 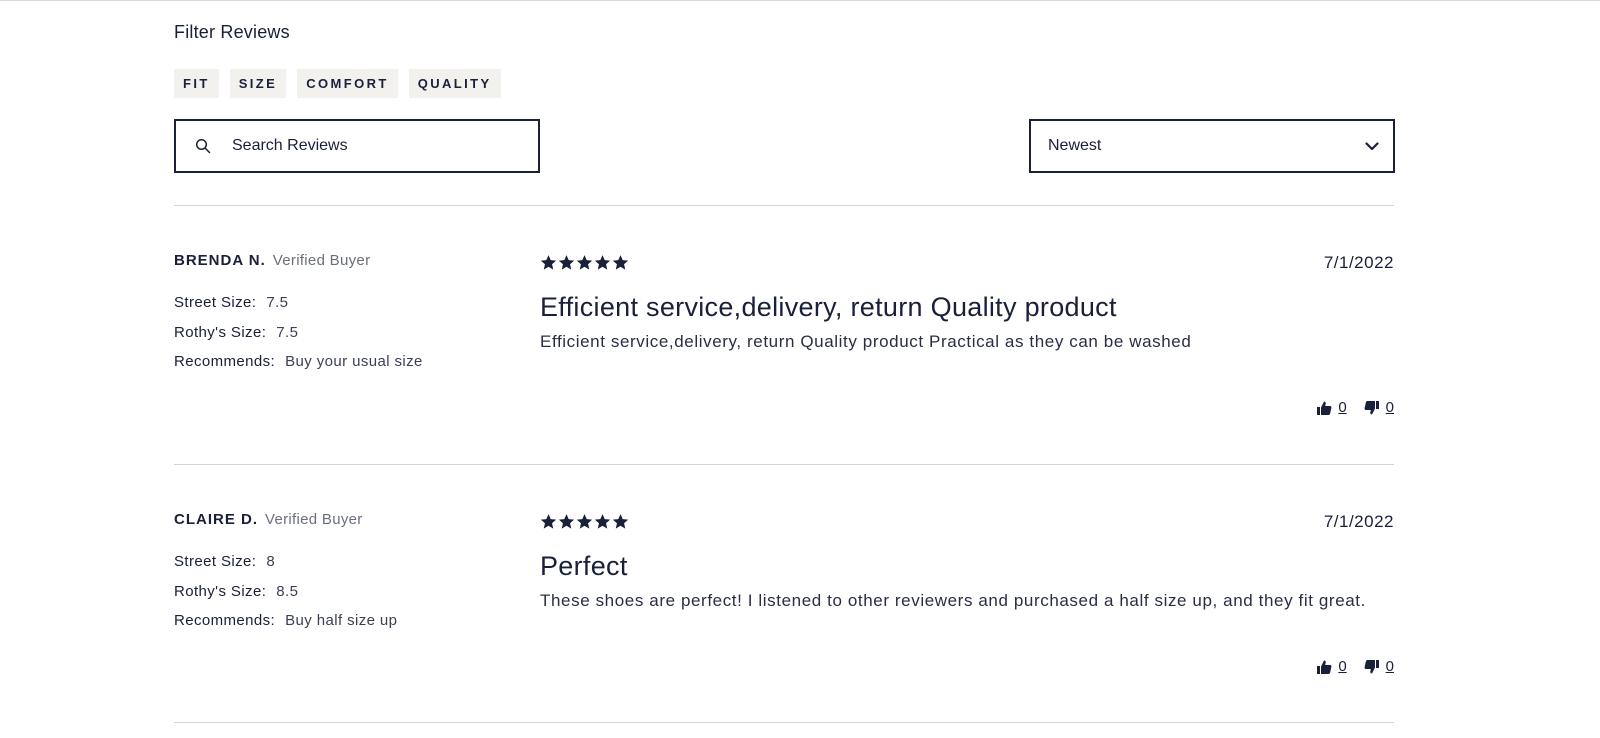 What do you see at coordinates (341, 620) in the screenshot?
I see `recommends-value: Buy half size up` at bounding box center [341, 620].